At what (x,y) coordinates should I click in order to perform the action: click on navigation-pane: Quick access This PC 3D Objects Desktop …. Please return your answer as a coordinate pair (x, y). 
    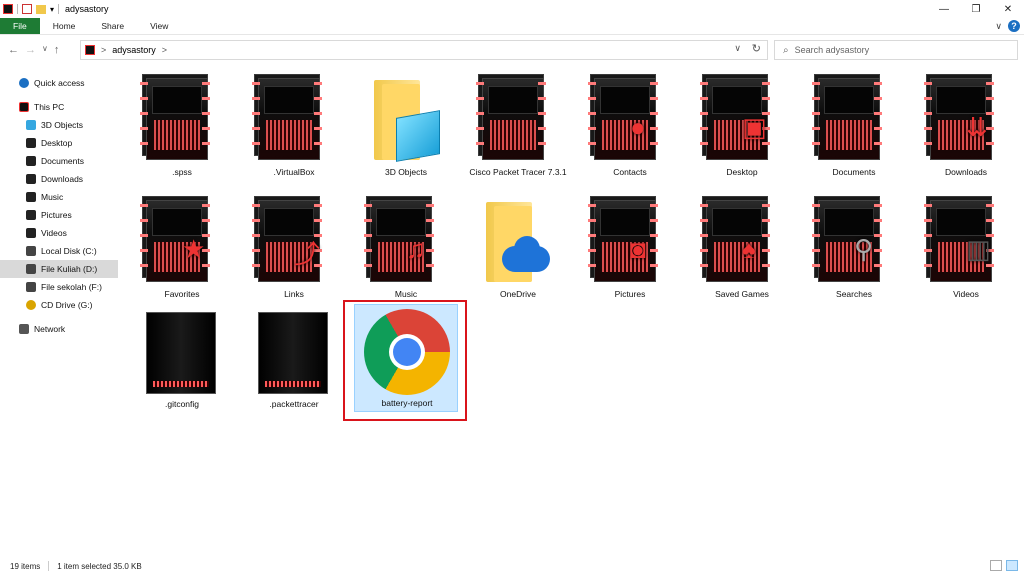
    Looking at the image, I should click on (59, 314).